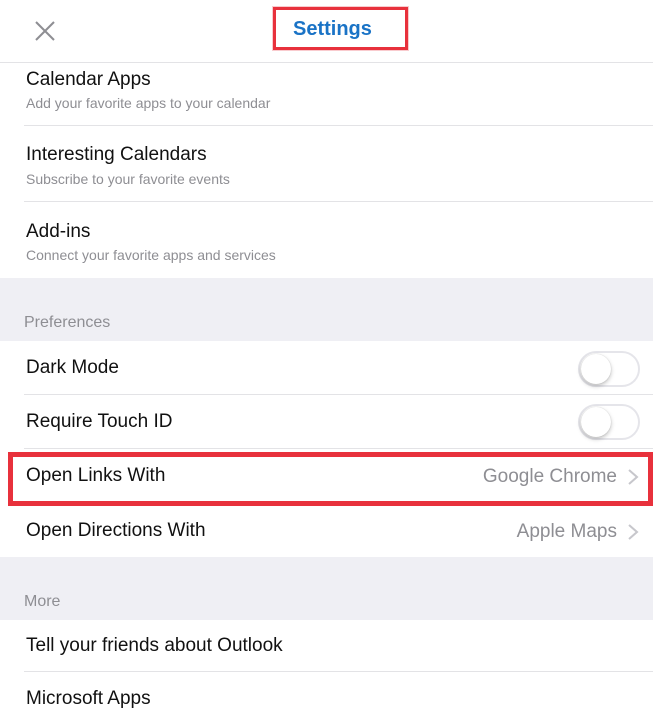  I want to click on row-title: Tell your friends about Outlook, so click(154, 645).